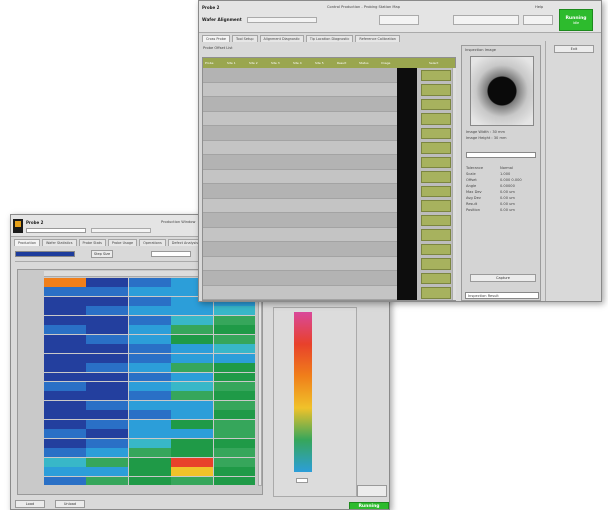  I want to click on tab-probe-stats: Probe Stats, so click(92, 242).